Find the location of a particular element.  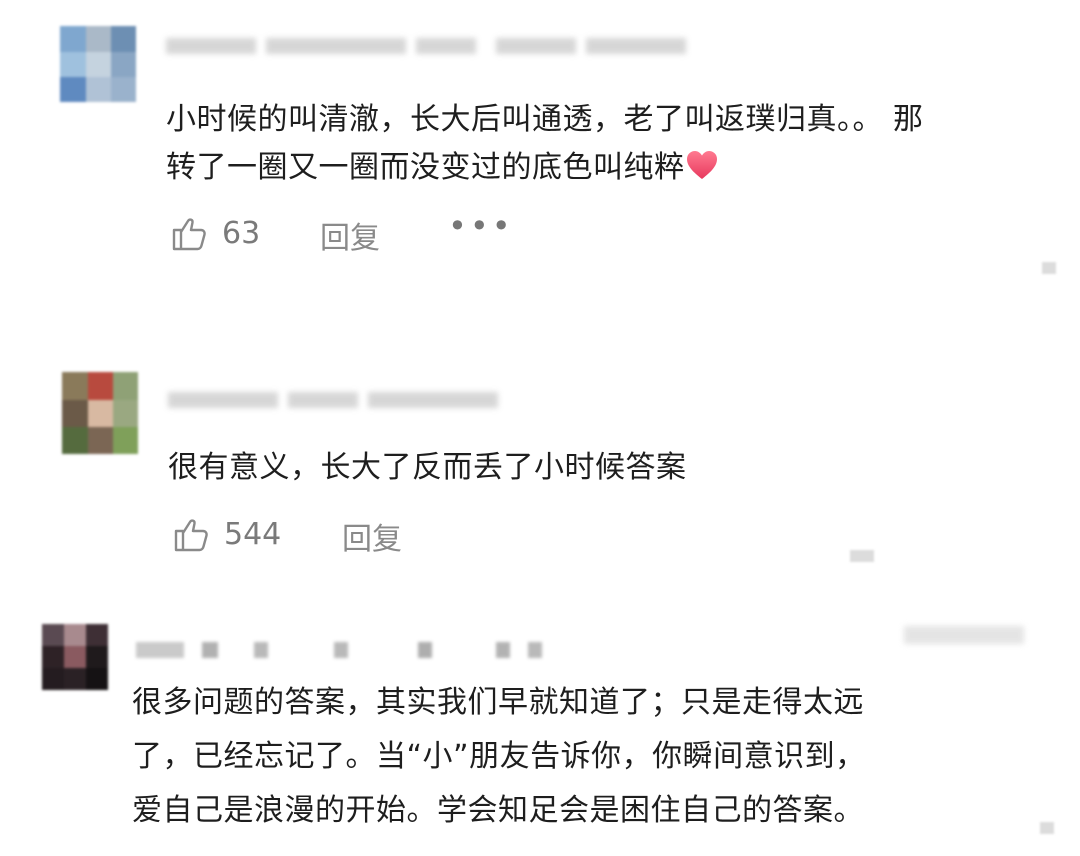

comment-actions: 544 回复 is located at coordinates (372, 535).